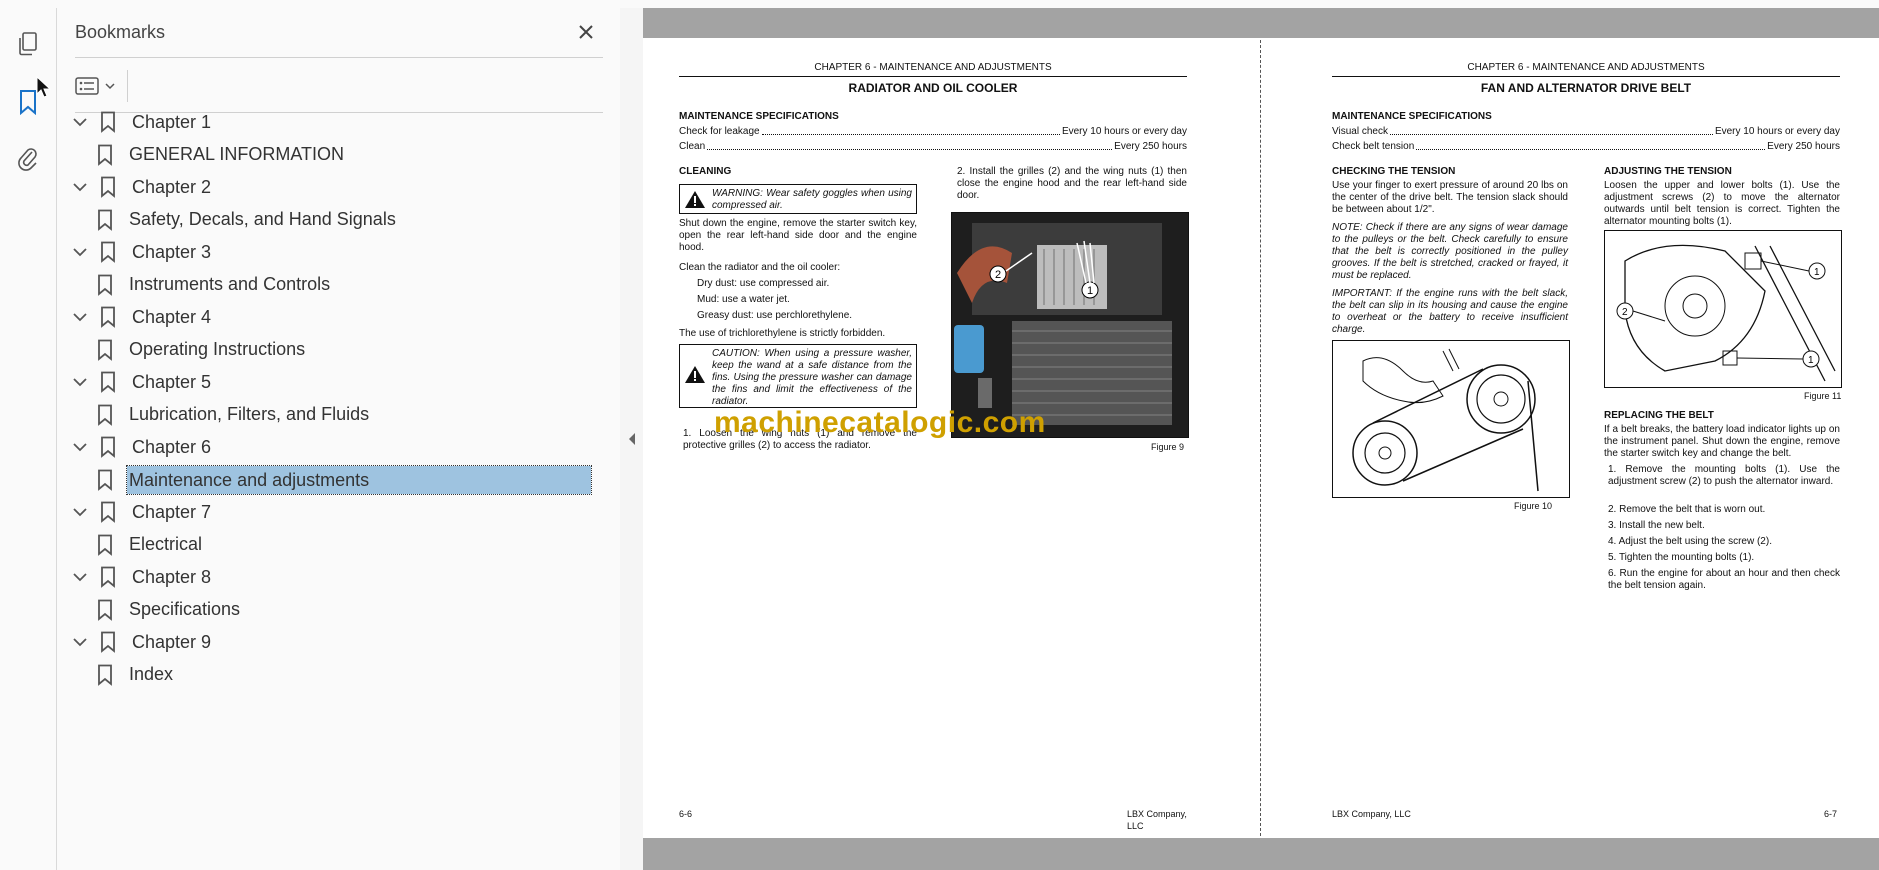  What do you see at coordinates (1260, 438) in the screenshot?
I see `page-spread-divider` at bounding box center [1260, 438].